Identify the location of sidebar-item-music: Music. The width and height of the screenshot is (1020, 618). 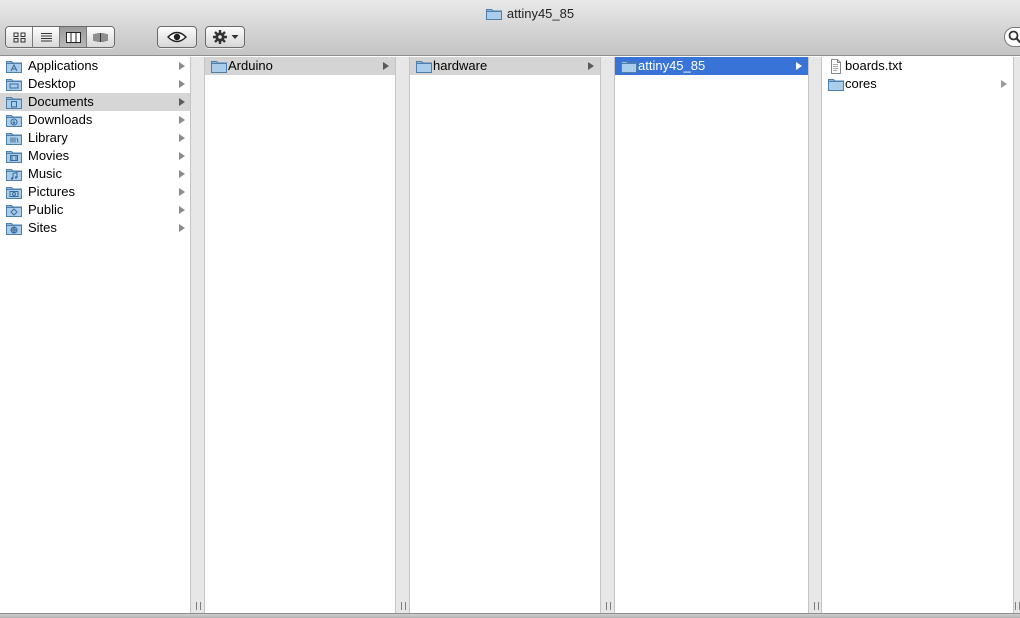
(95, 174).